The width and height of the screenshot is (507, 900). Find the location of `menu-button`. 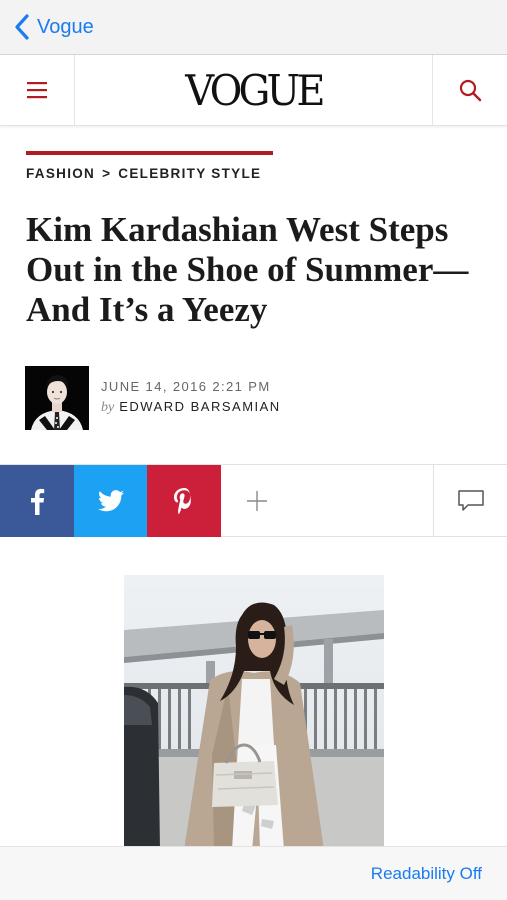

menu-button is located at coordinates (37, 90).